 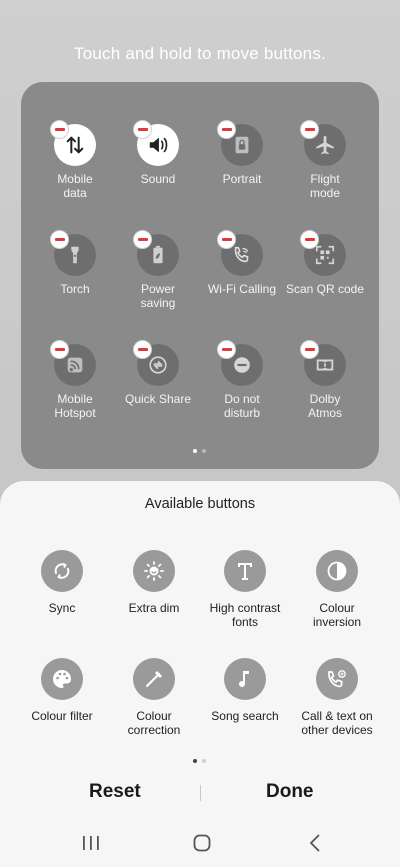 I want to click on available-button-label: Sync, so click(x=62, y=608).